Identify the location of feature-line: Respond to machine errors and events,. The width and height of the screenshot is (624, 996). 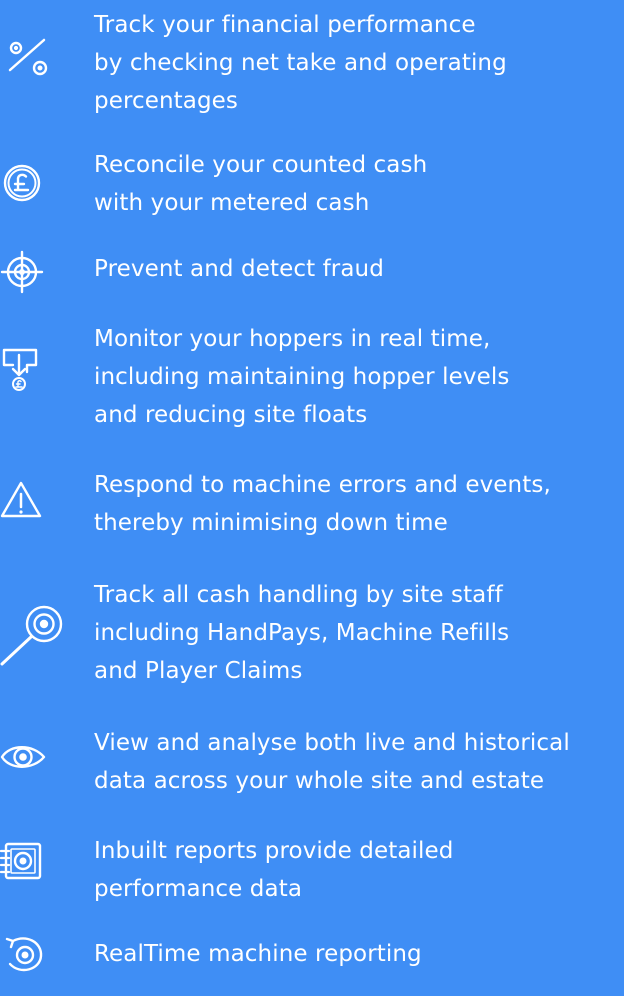
(322, 485).